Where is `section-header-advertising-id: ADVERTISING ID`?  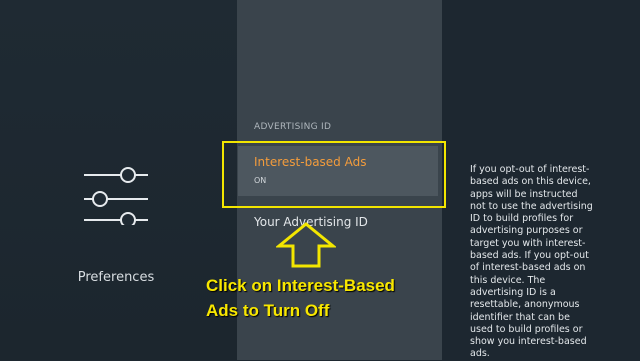
section-header-advertising-id: ADVERTISING ID is located at coordinates (293, 127).